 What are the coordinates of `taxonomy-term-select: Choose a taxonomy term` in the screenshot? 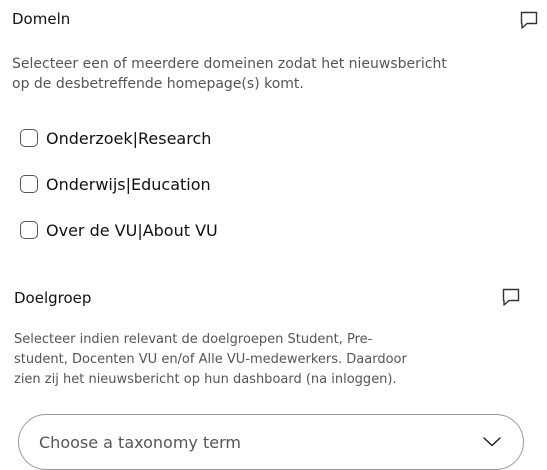 It's located at (271, 442).